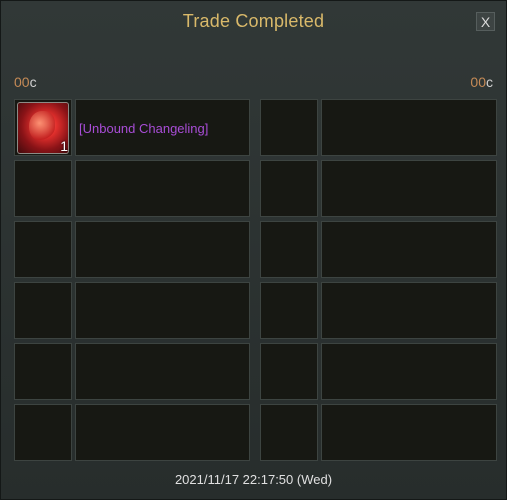  What do you see at coordinates (253, 21) in the screenshot?
I see `window-title: Trade Completed` at bounding box center [253, 21].